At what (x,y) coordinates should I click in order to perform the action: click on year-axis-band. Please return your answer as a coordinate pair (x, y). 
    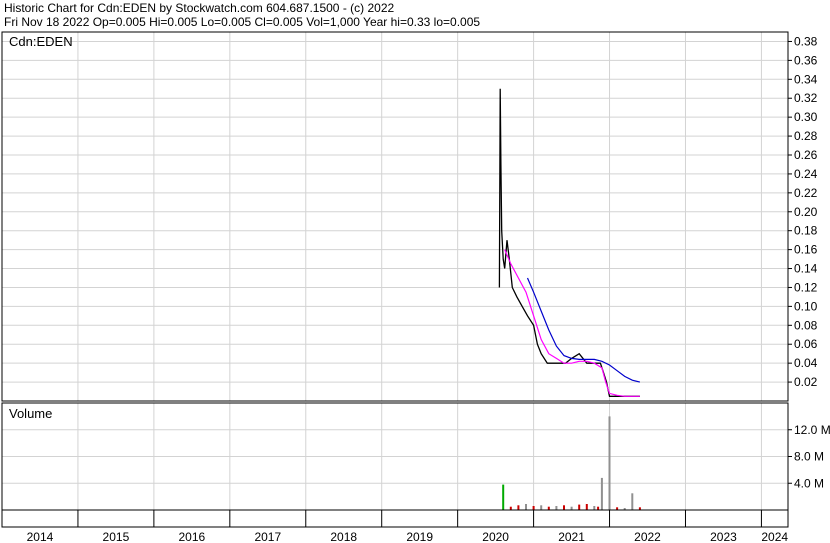
    Looking at the image, I should click on (395, 518).